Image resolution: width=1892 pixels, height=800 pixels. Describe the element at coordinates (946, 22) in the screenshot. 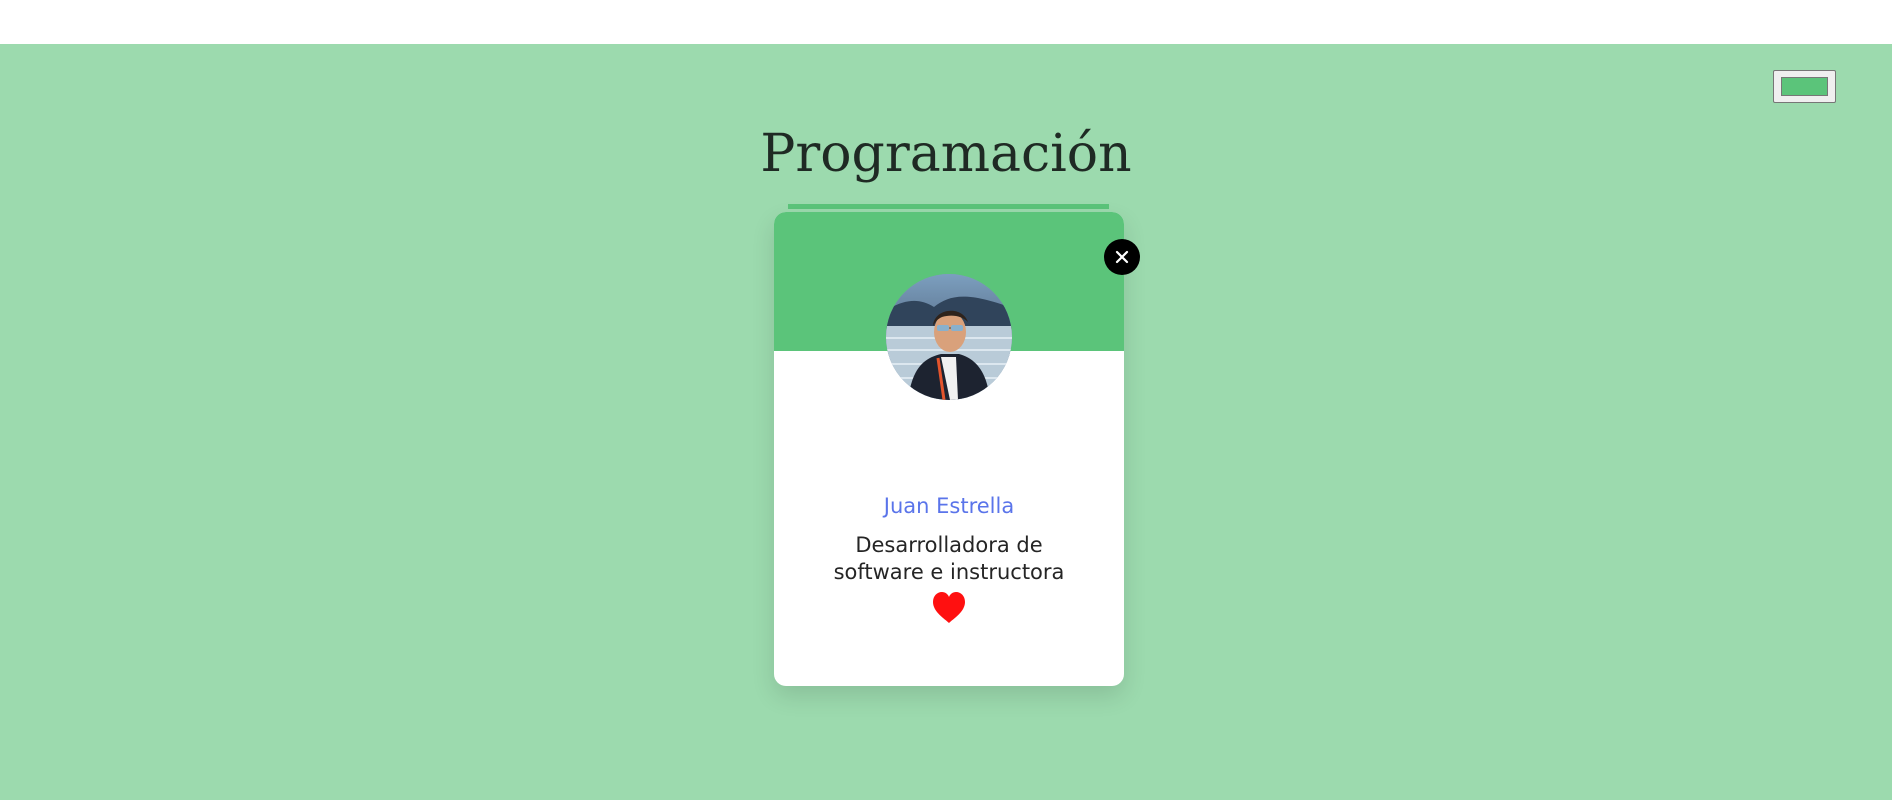

I see `top-bar` at that location.